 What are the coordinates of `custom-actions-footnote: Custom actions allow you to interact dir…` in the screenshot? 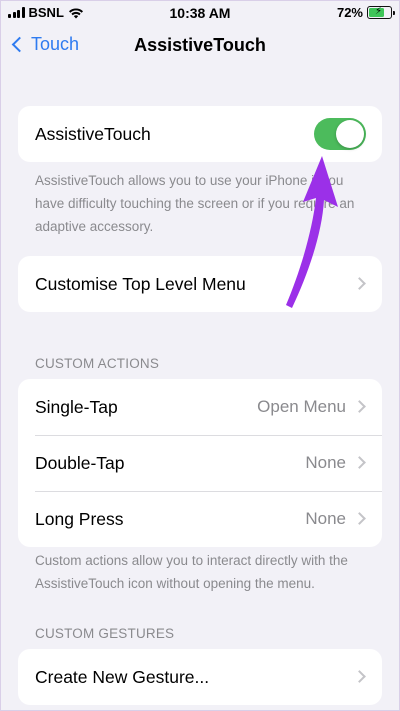 It's located at (191, 572).